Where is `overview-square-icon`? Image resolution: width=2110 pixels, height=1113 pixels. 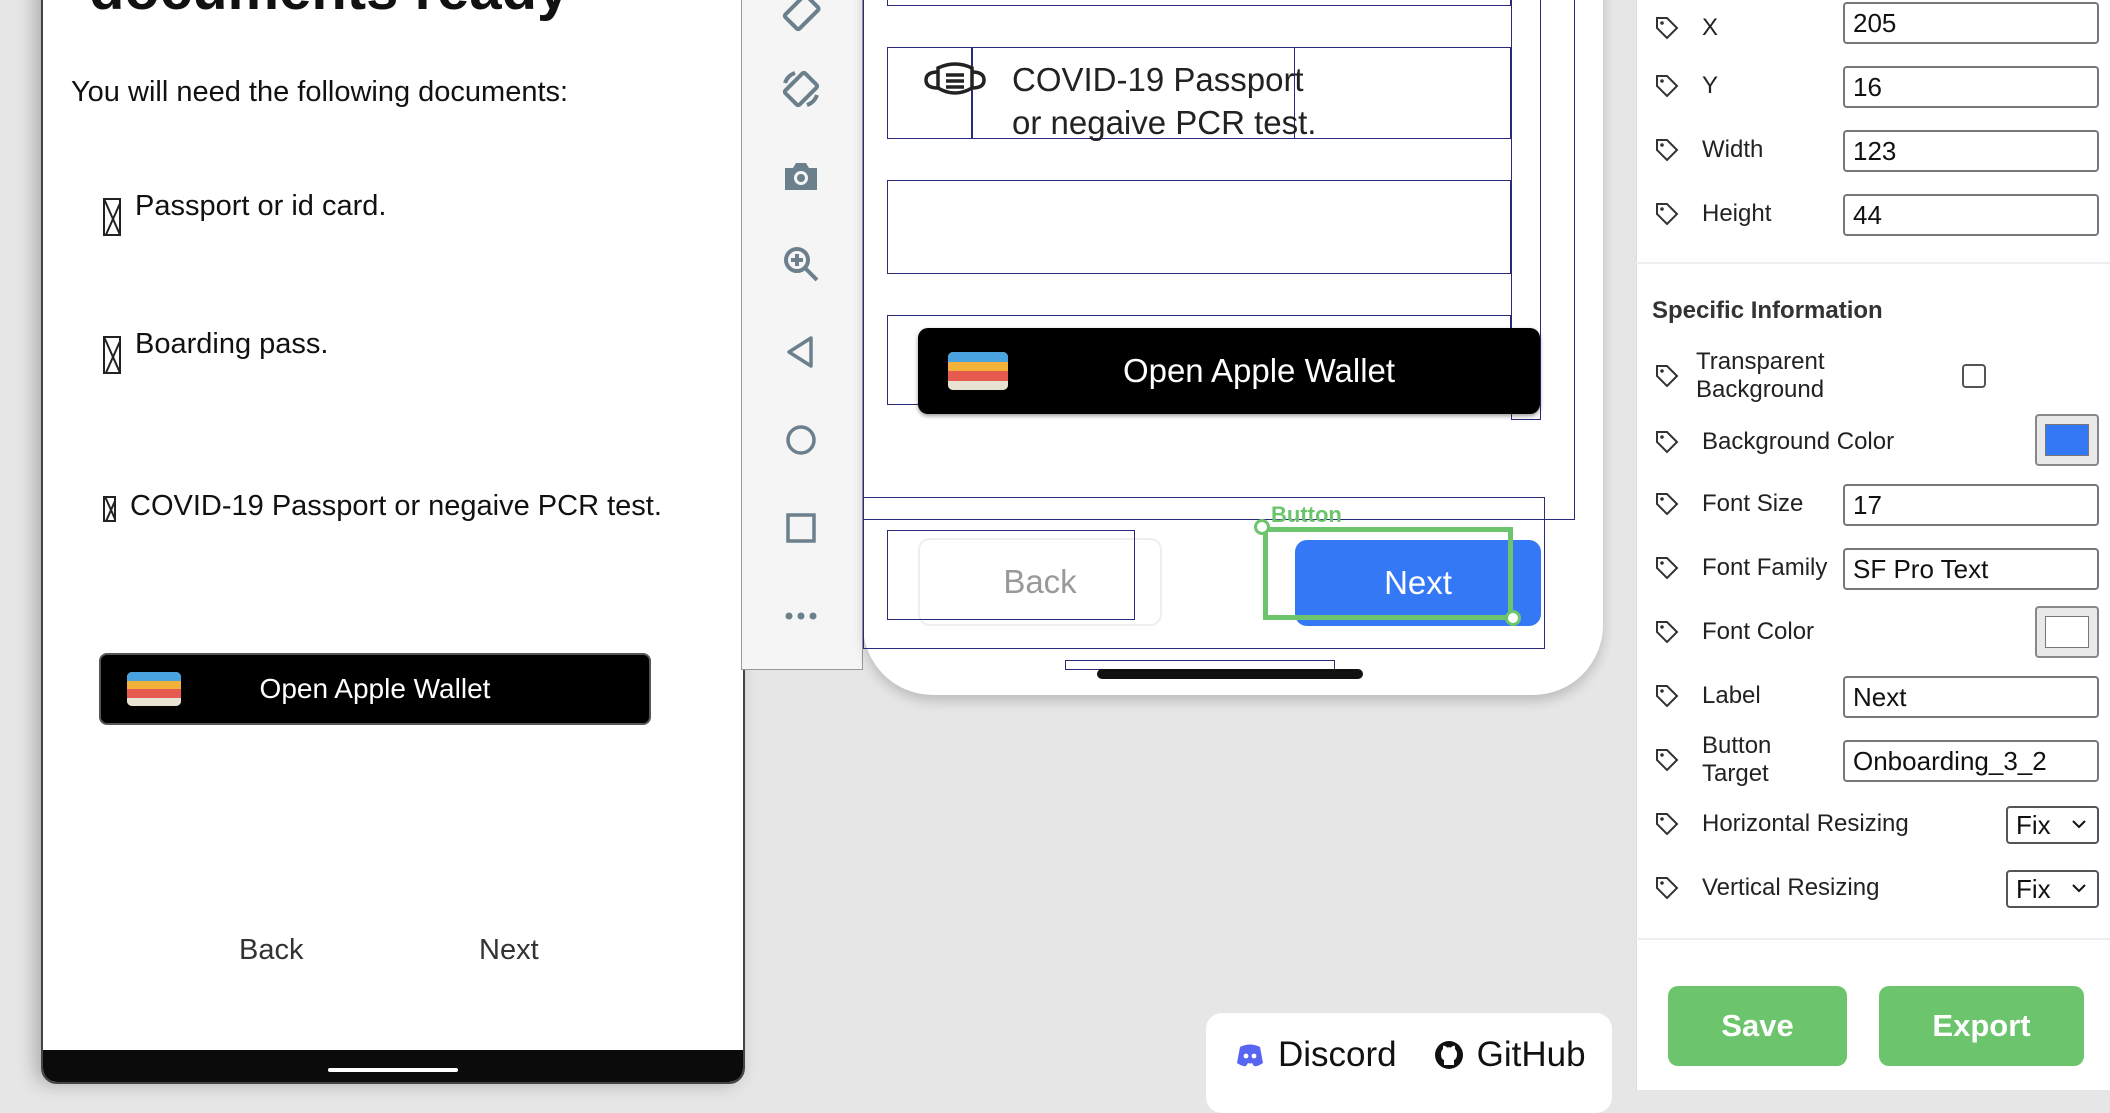 overview-square-icon is located at coordinates (801, 528).